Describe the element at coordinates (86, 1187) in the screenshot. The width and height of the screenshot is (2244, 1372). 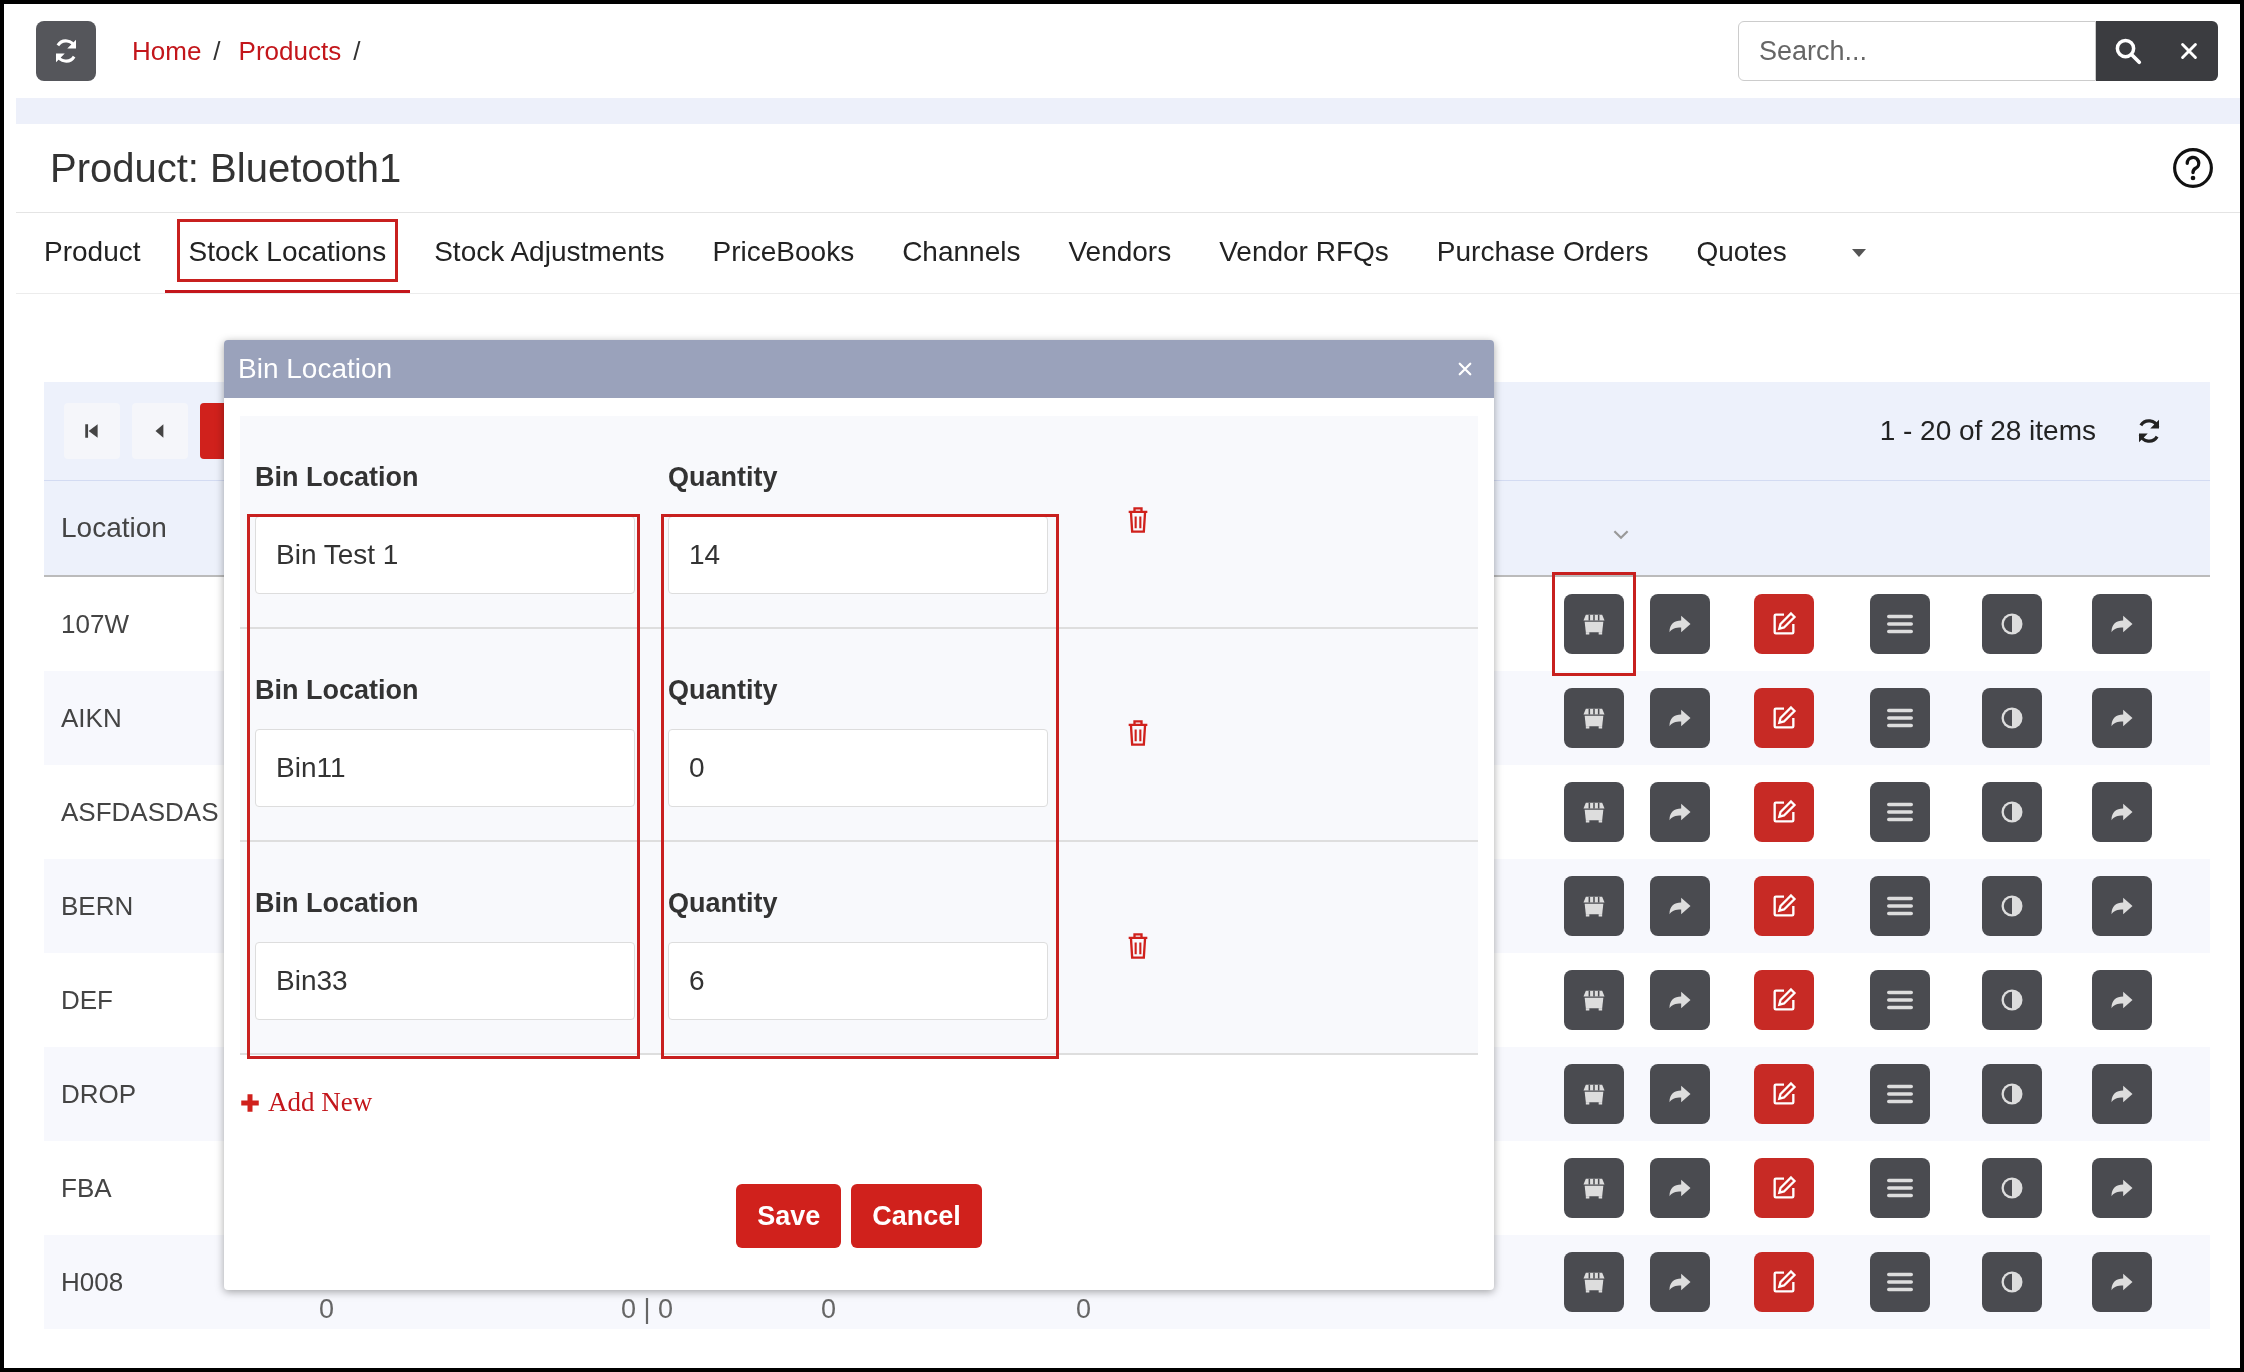
I see `table-cell: FBA` at that location.